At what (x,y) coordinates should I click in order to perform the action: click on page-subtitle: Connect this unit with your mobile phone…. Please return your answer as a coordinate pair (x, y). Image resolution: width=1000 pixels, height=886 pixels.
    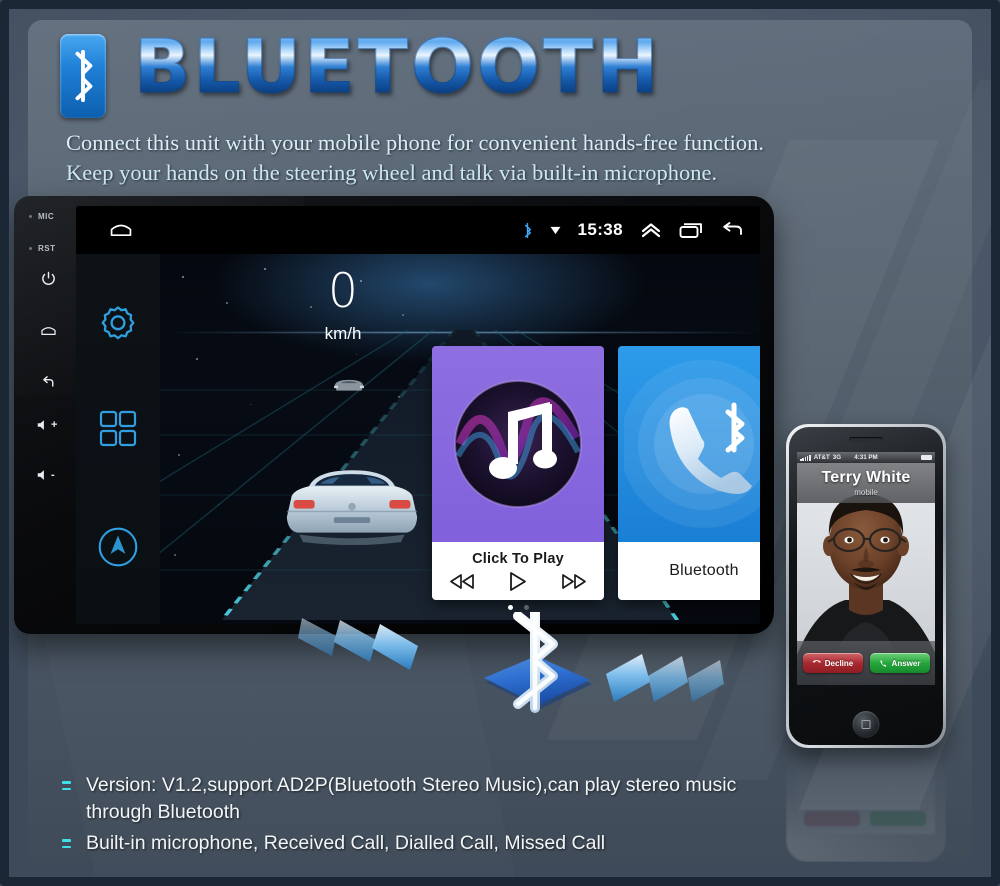
    Looking at the image, I should click on (415, 158).